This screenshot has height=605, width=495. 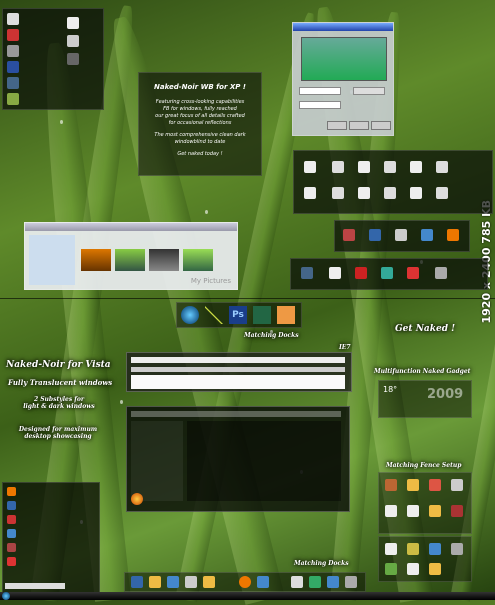 I want to click on programs-fence, so click(x=402, y=236).